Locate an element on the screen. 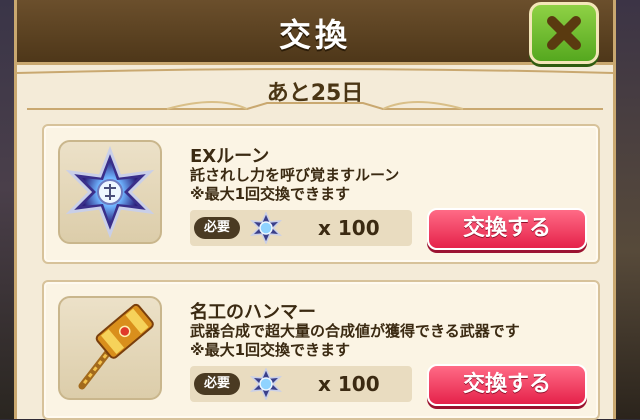 Image resolution: width=640 pixels, height=420 pixels. item-description: 託されし力を呼び覚ますルーン ※最大1回交換できます is located at coordinates (294, 185).